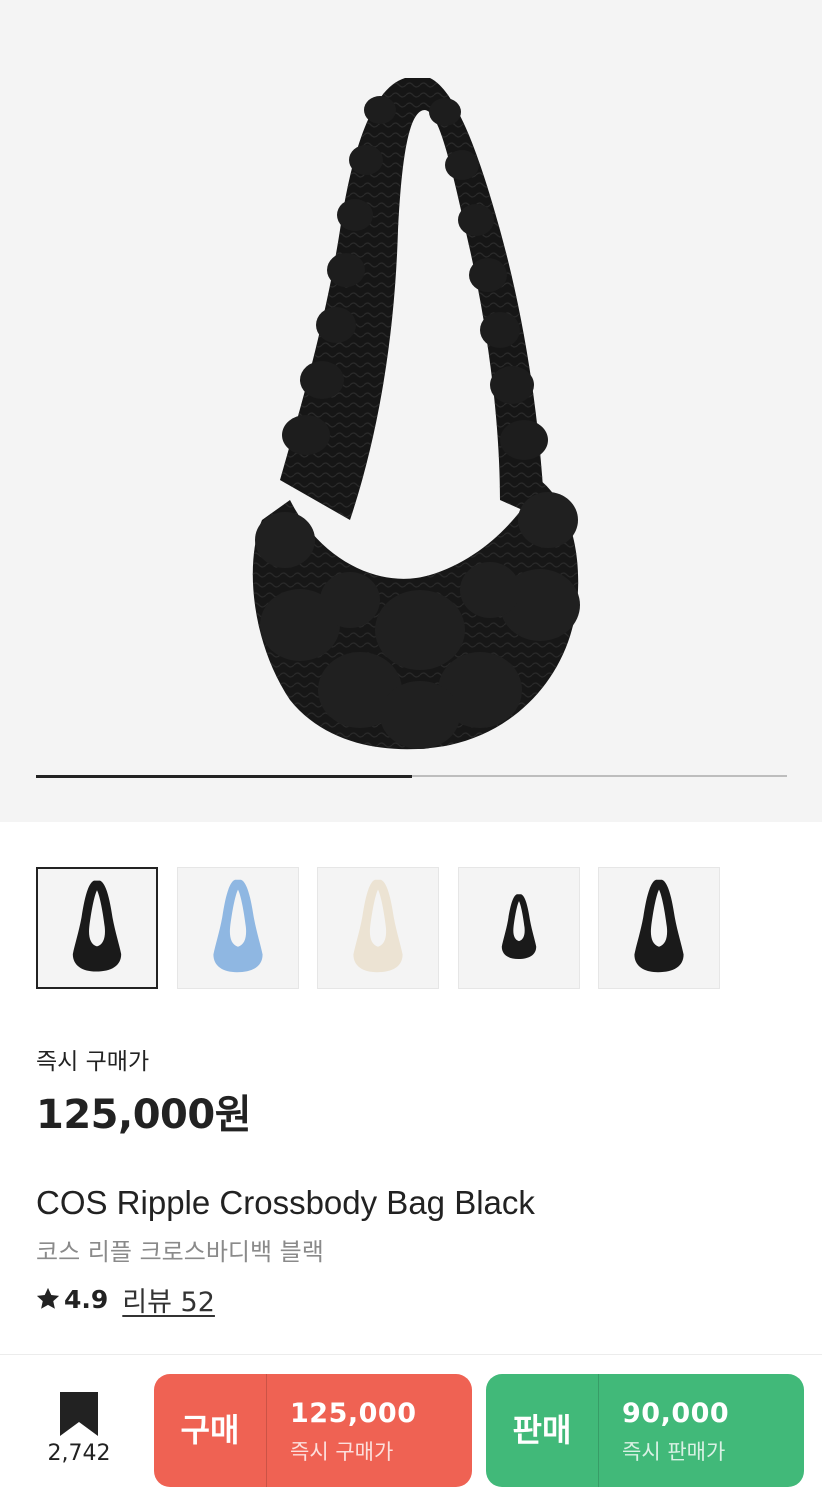  What do you see at coordinates (676, 1413) in the screenshot?
I see `sell-button-price: 90,000` at bounding box center [676, 1413].